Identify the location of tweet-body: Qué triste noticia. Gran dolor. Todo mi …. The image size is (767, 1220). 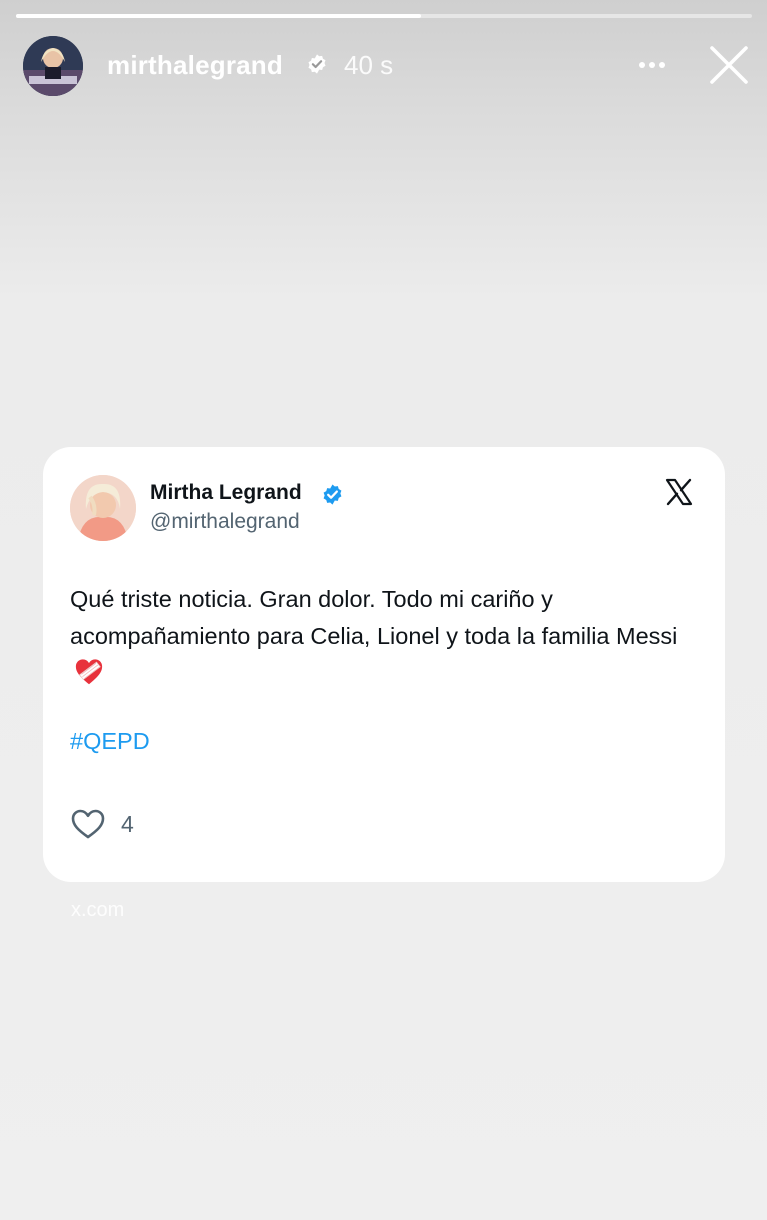
(374, 617).